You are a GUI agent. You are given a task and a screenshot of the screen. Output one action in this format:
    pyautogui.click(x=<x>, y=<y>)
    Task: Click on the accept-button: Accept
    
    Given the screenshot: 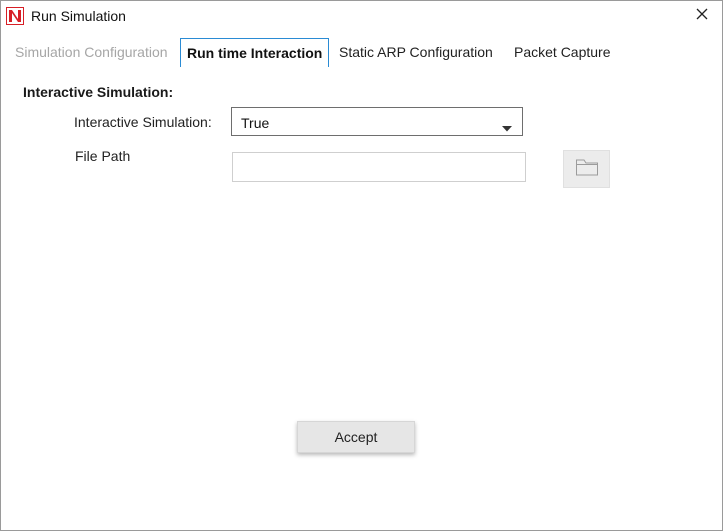 What is the action you would take?
    pyautogui.click(x=356, y=437)
    